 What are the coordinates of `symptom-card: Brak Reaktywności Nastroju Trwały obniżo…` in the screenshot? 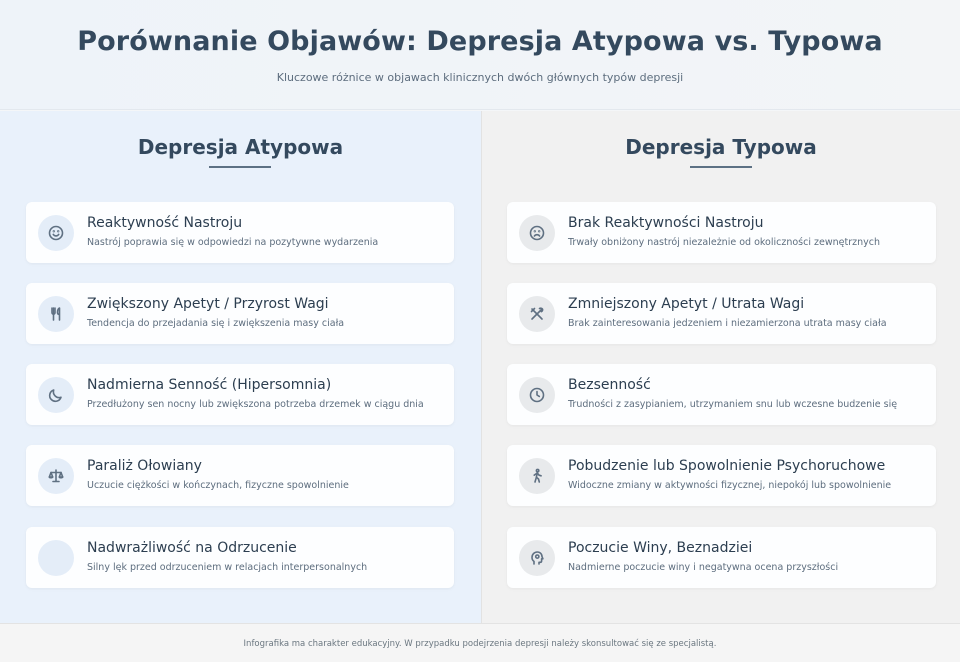 It's located at (721, 232).